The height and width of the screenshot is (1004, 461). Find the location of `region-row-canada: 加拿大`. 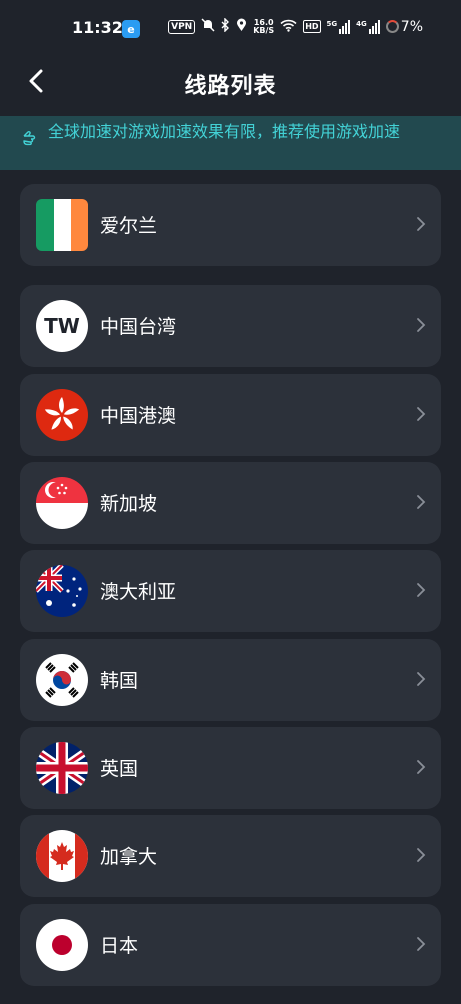

region-row-canada: 加拿大 is located at coordinates (230, 856).